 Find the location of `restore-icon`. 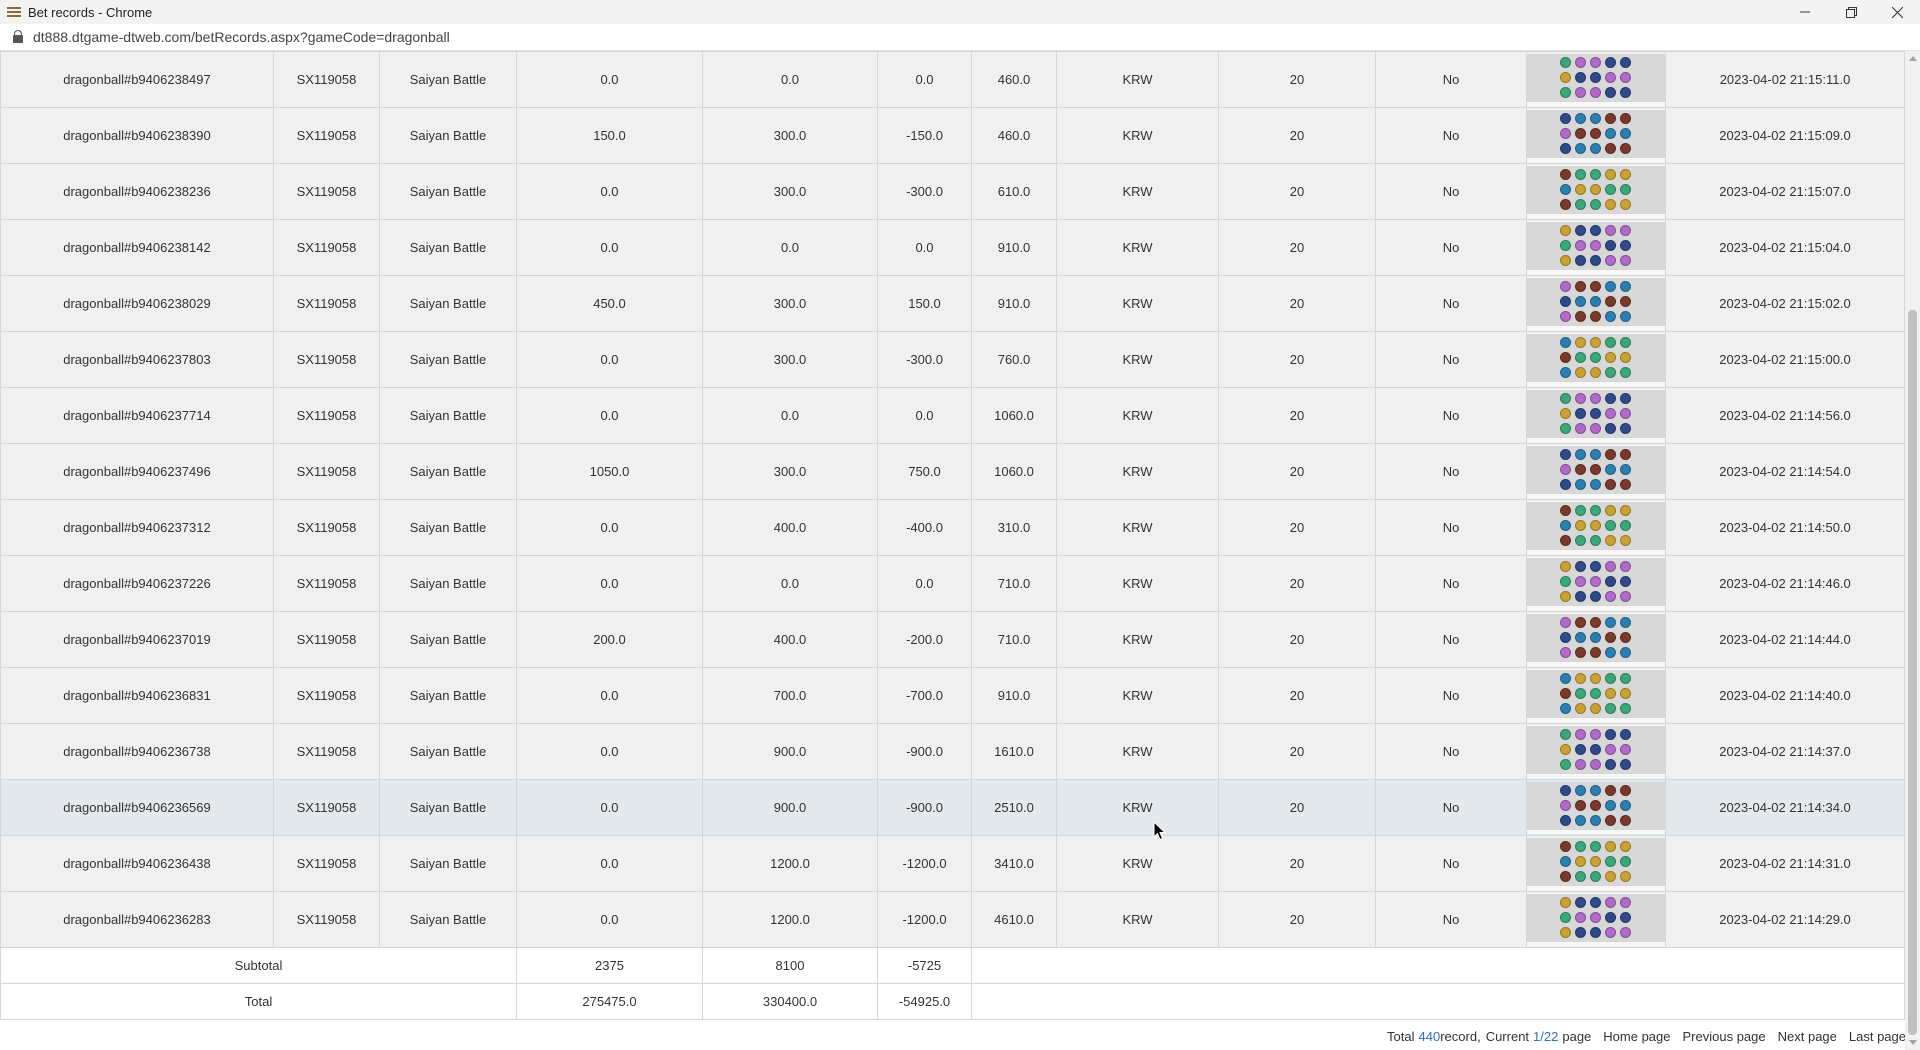

restore-icon is located at coordinates (1851, 12).